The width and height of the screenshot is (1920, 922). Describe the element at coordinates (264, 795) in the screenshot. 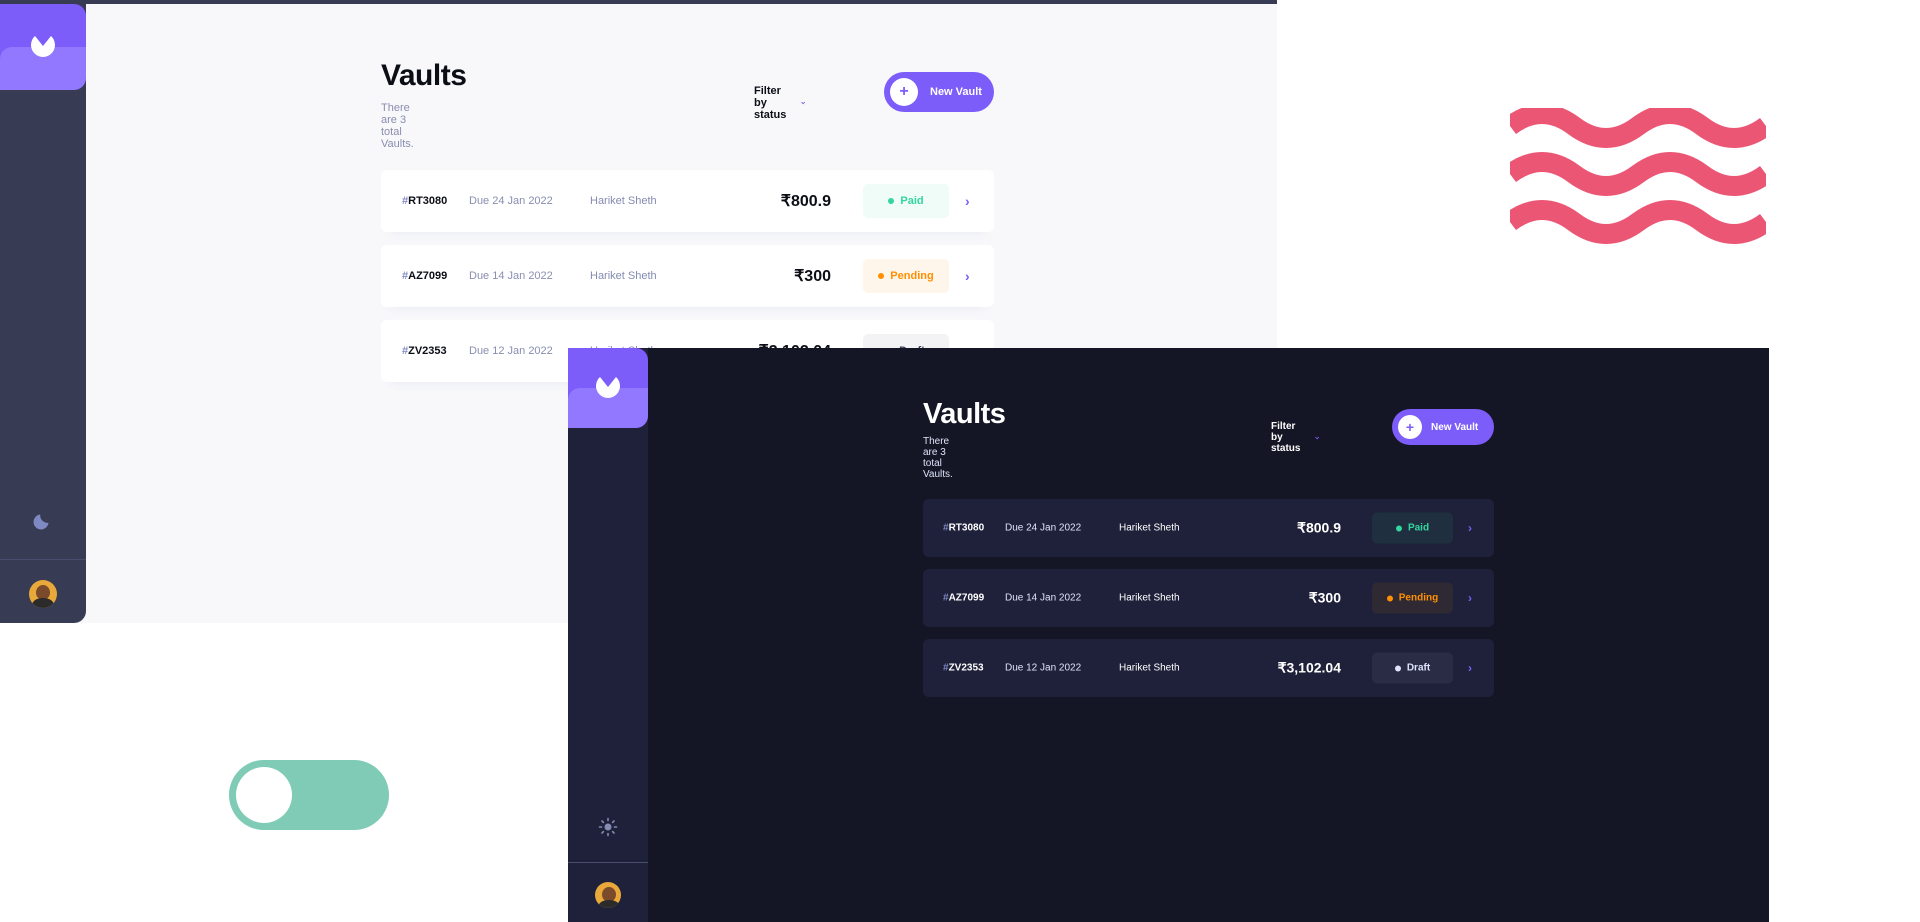

I see `toggle-knob` at that location.